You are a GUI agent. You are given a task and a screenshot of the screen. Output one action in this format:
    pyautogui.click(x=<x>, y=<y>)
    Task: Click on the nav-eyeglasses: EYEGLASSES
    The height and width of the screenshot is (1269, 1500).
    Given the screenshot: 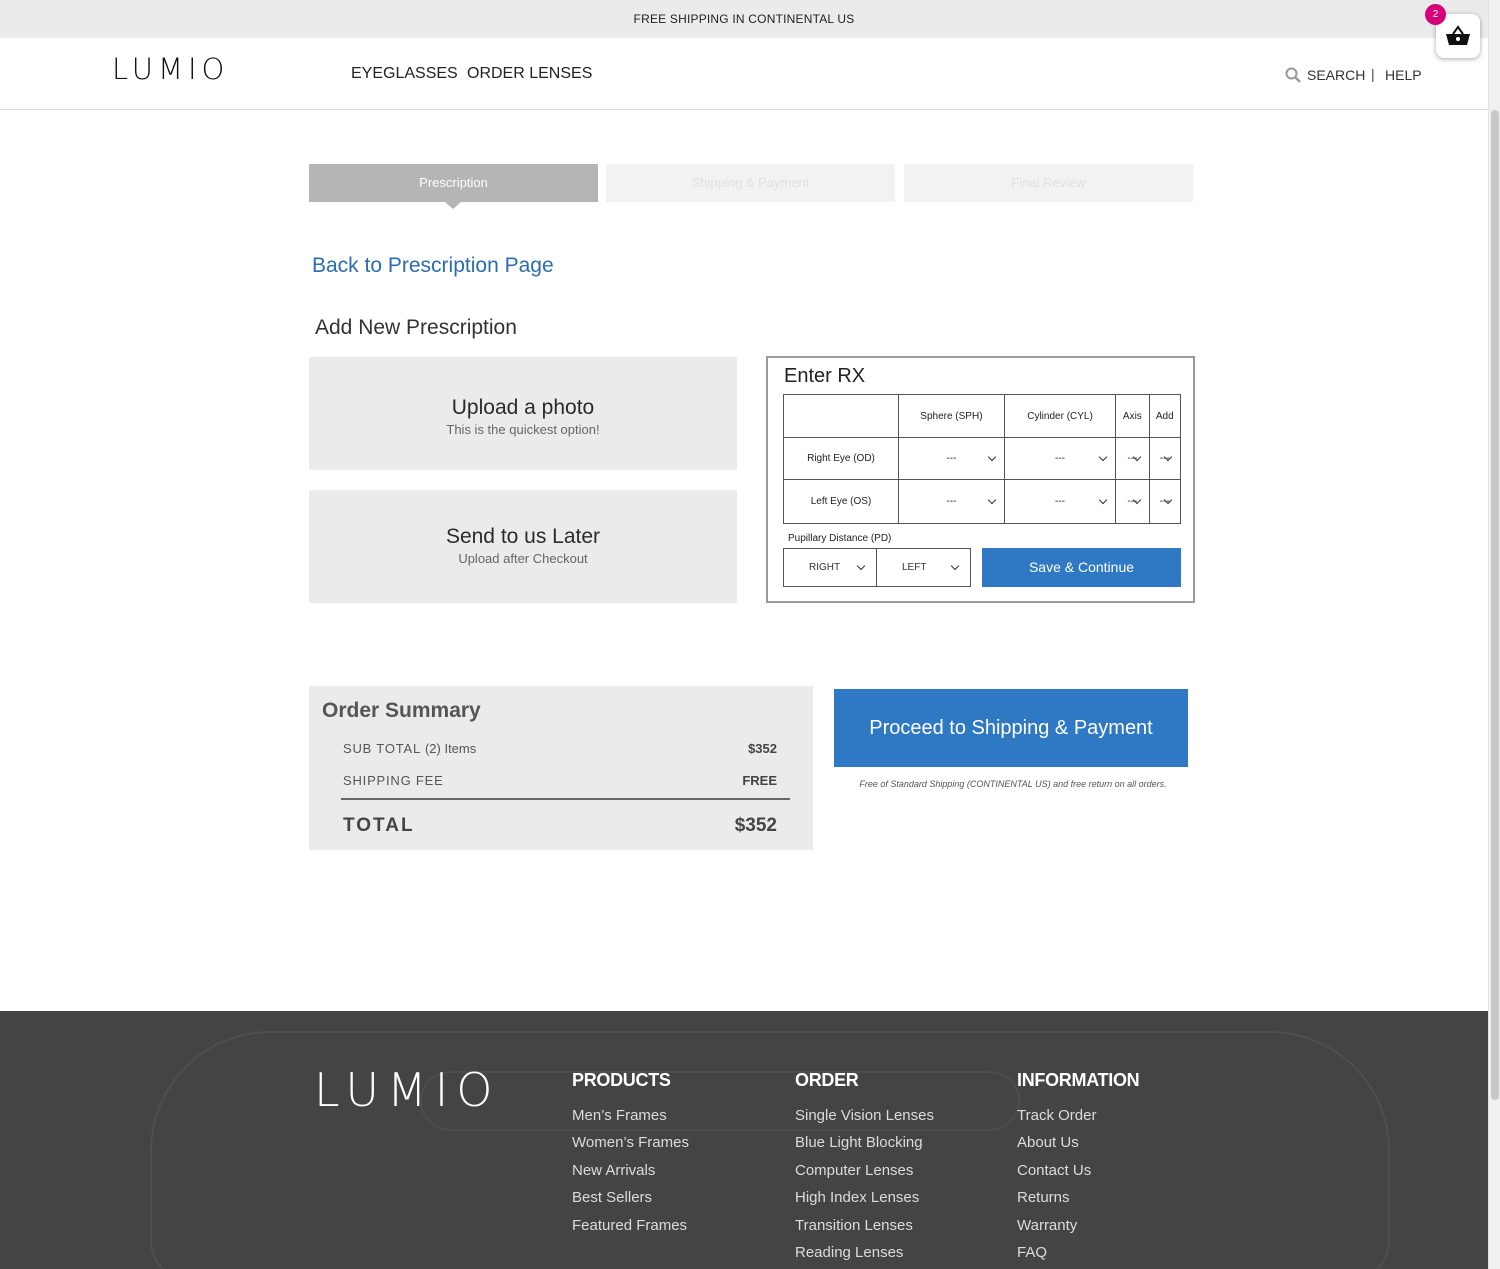 What is the action you would take?
    pyautogui.click(x=404, y=74)
    